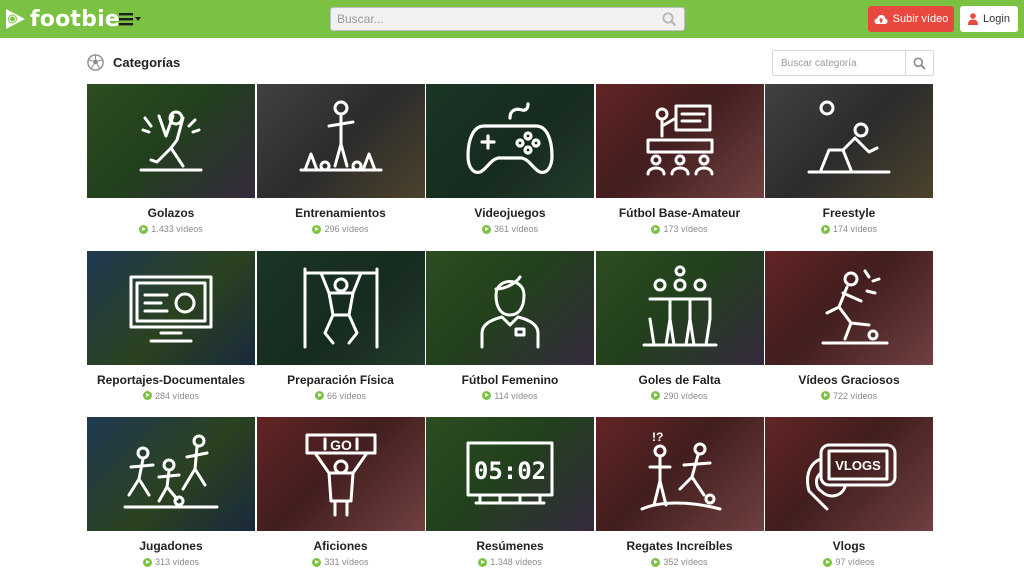 This screenshot has height=585, width=1024. I want to click on site-search-input, so click(497, 19).